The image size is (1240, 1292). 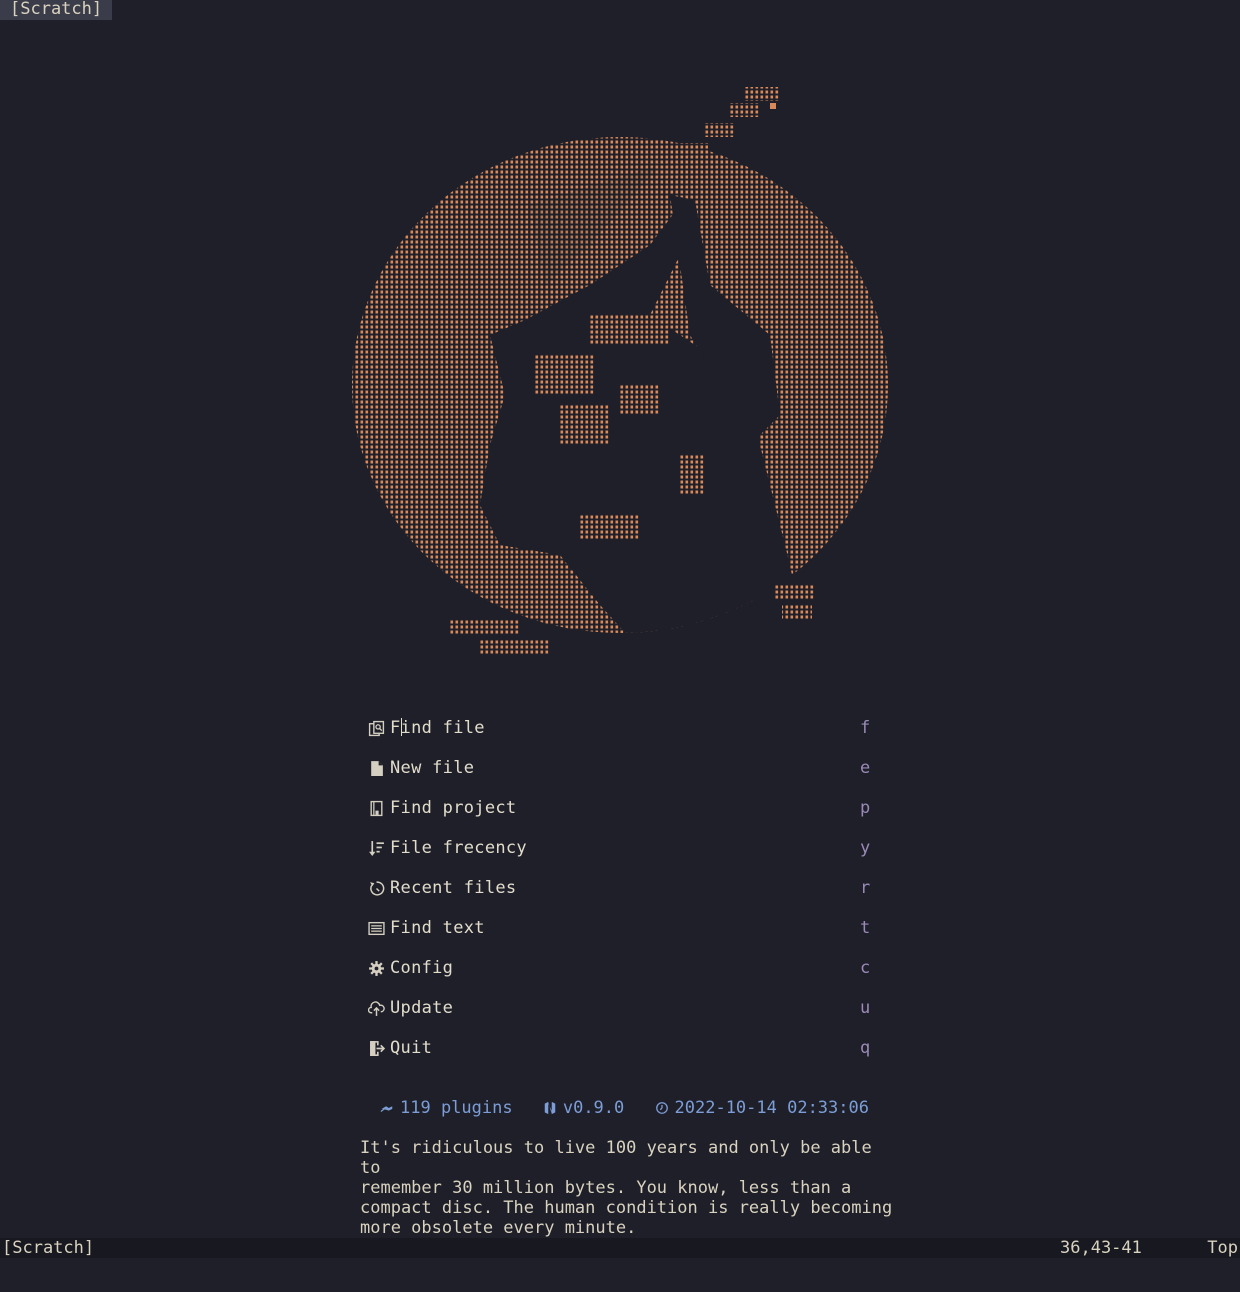 What do you see at coordinates (865, 768) in the screenshot?
I see `menu-item-key: e` at bounding box center [865, 768].